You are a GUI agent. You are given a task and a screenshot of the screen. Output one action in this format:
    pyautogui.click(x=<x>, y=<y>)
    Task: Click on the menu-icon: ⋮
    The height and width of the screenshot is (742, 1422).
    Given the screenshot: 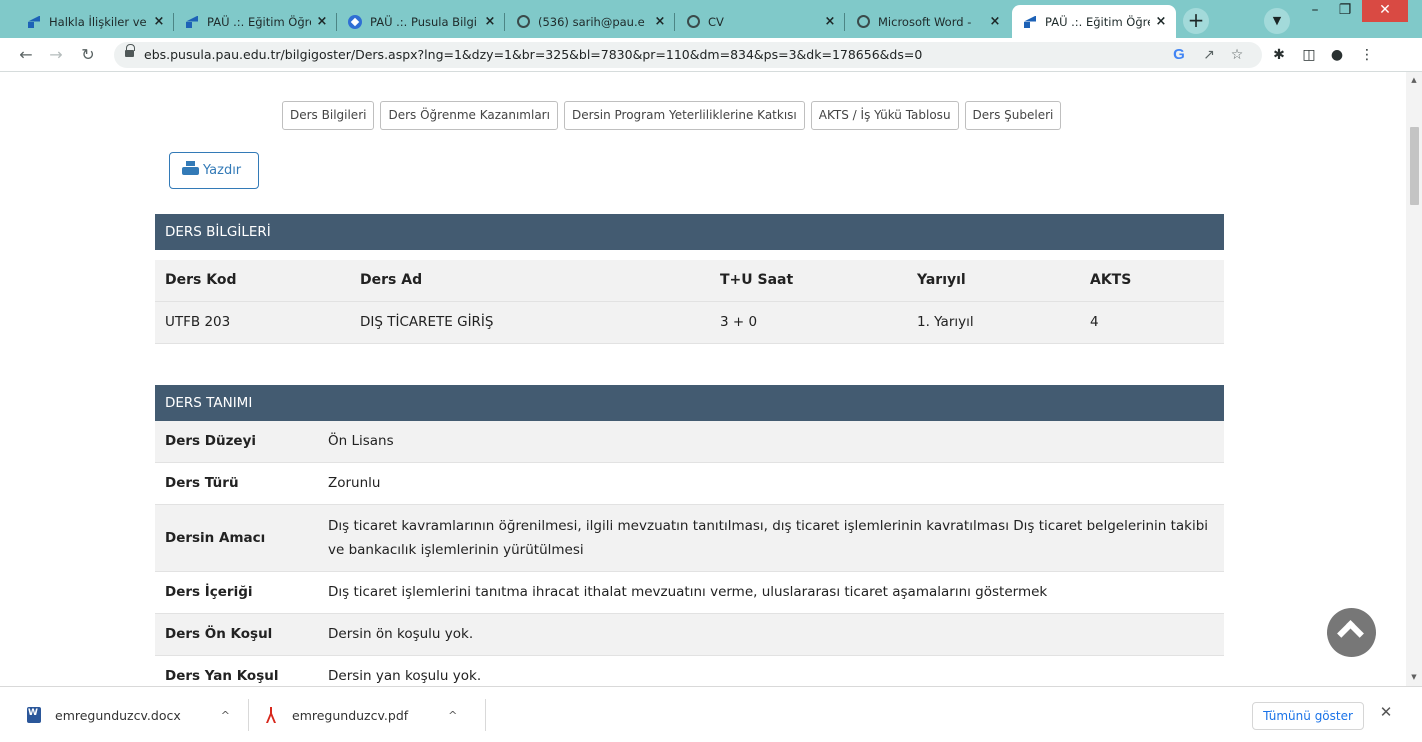 What is the action you would take?
    pyautogui.click(x=1367, y=55)
    